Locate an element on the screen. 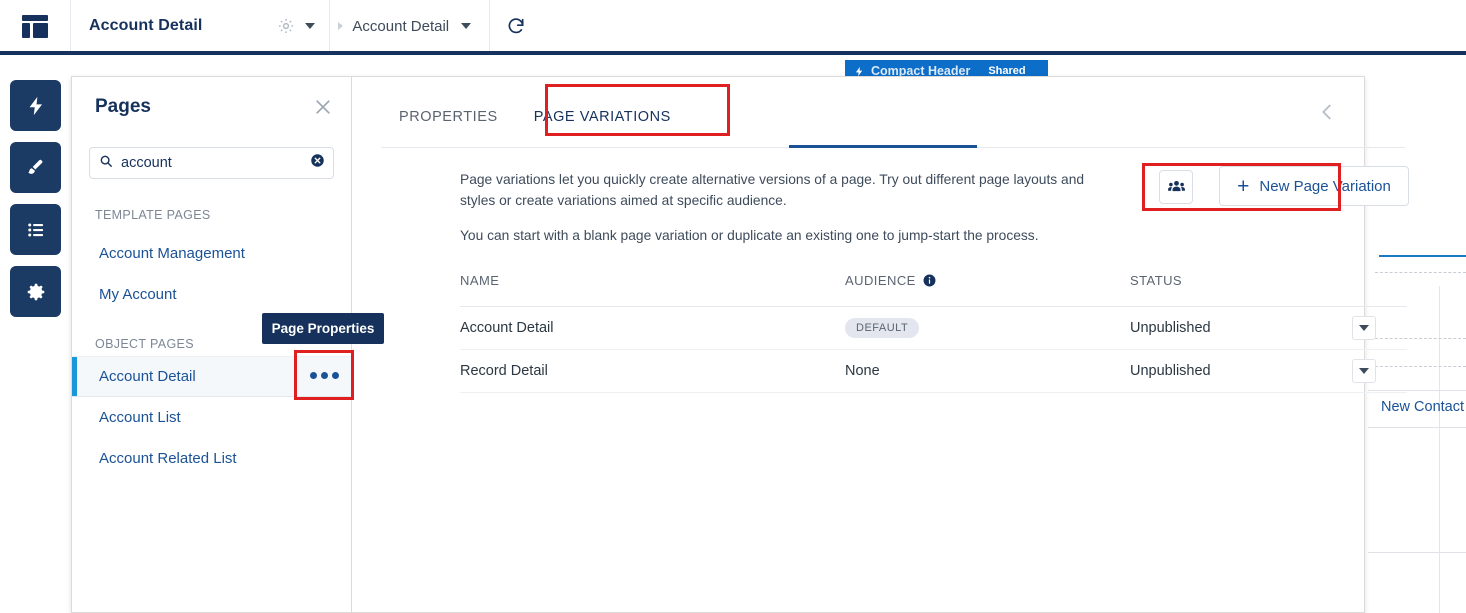 The height and width of the screenshot is (613, 1466). brush-icon is located at coordinates (34, 166).